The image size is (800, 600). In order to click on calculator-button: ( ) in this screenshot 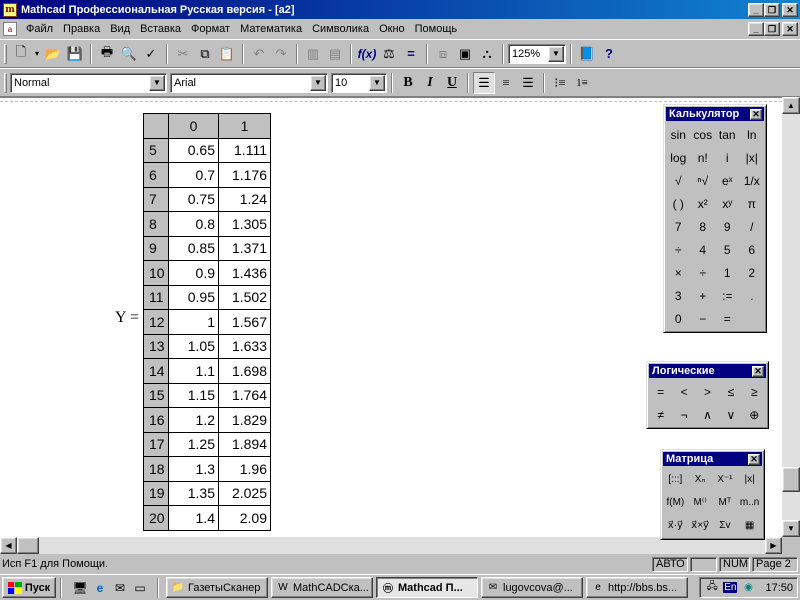, I will do `click(678, 203)`.